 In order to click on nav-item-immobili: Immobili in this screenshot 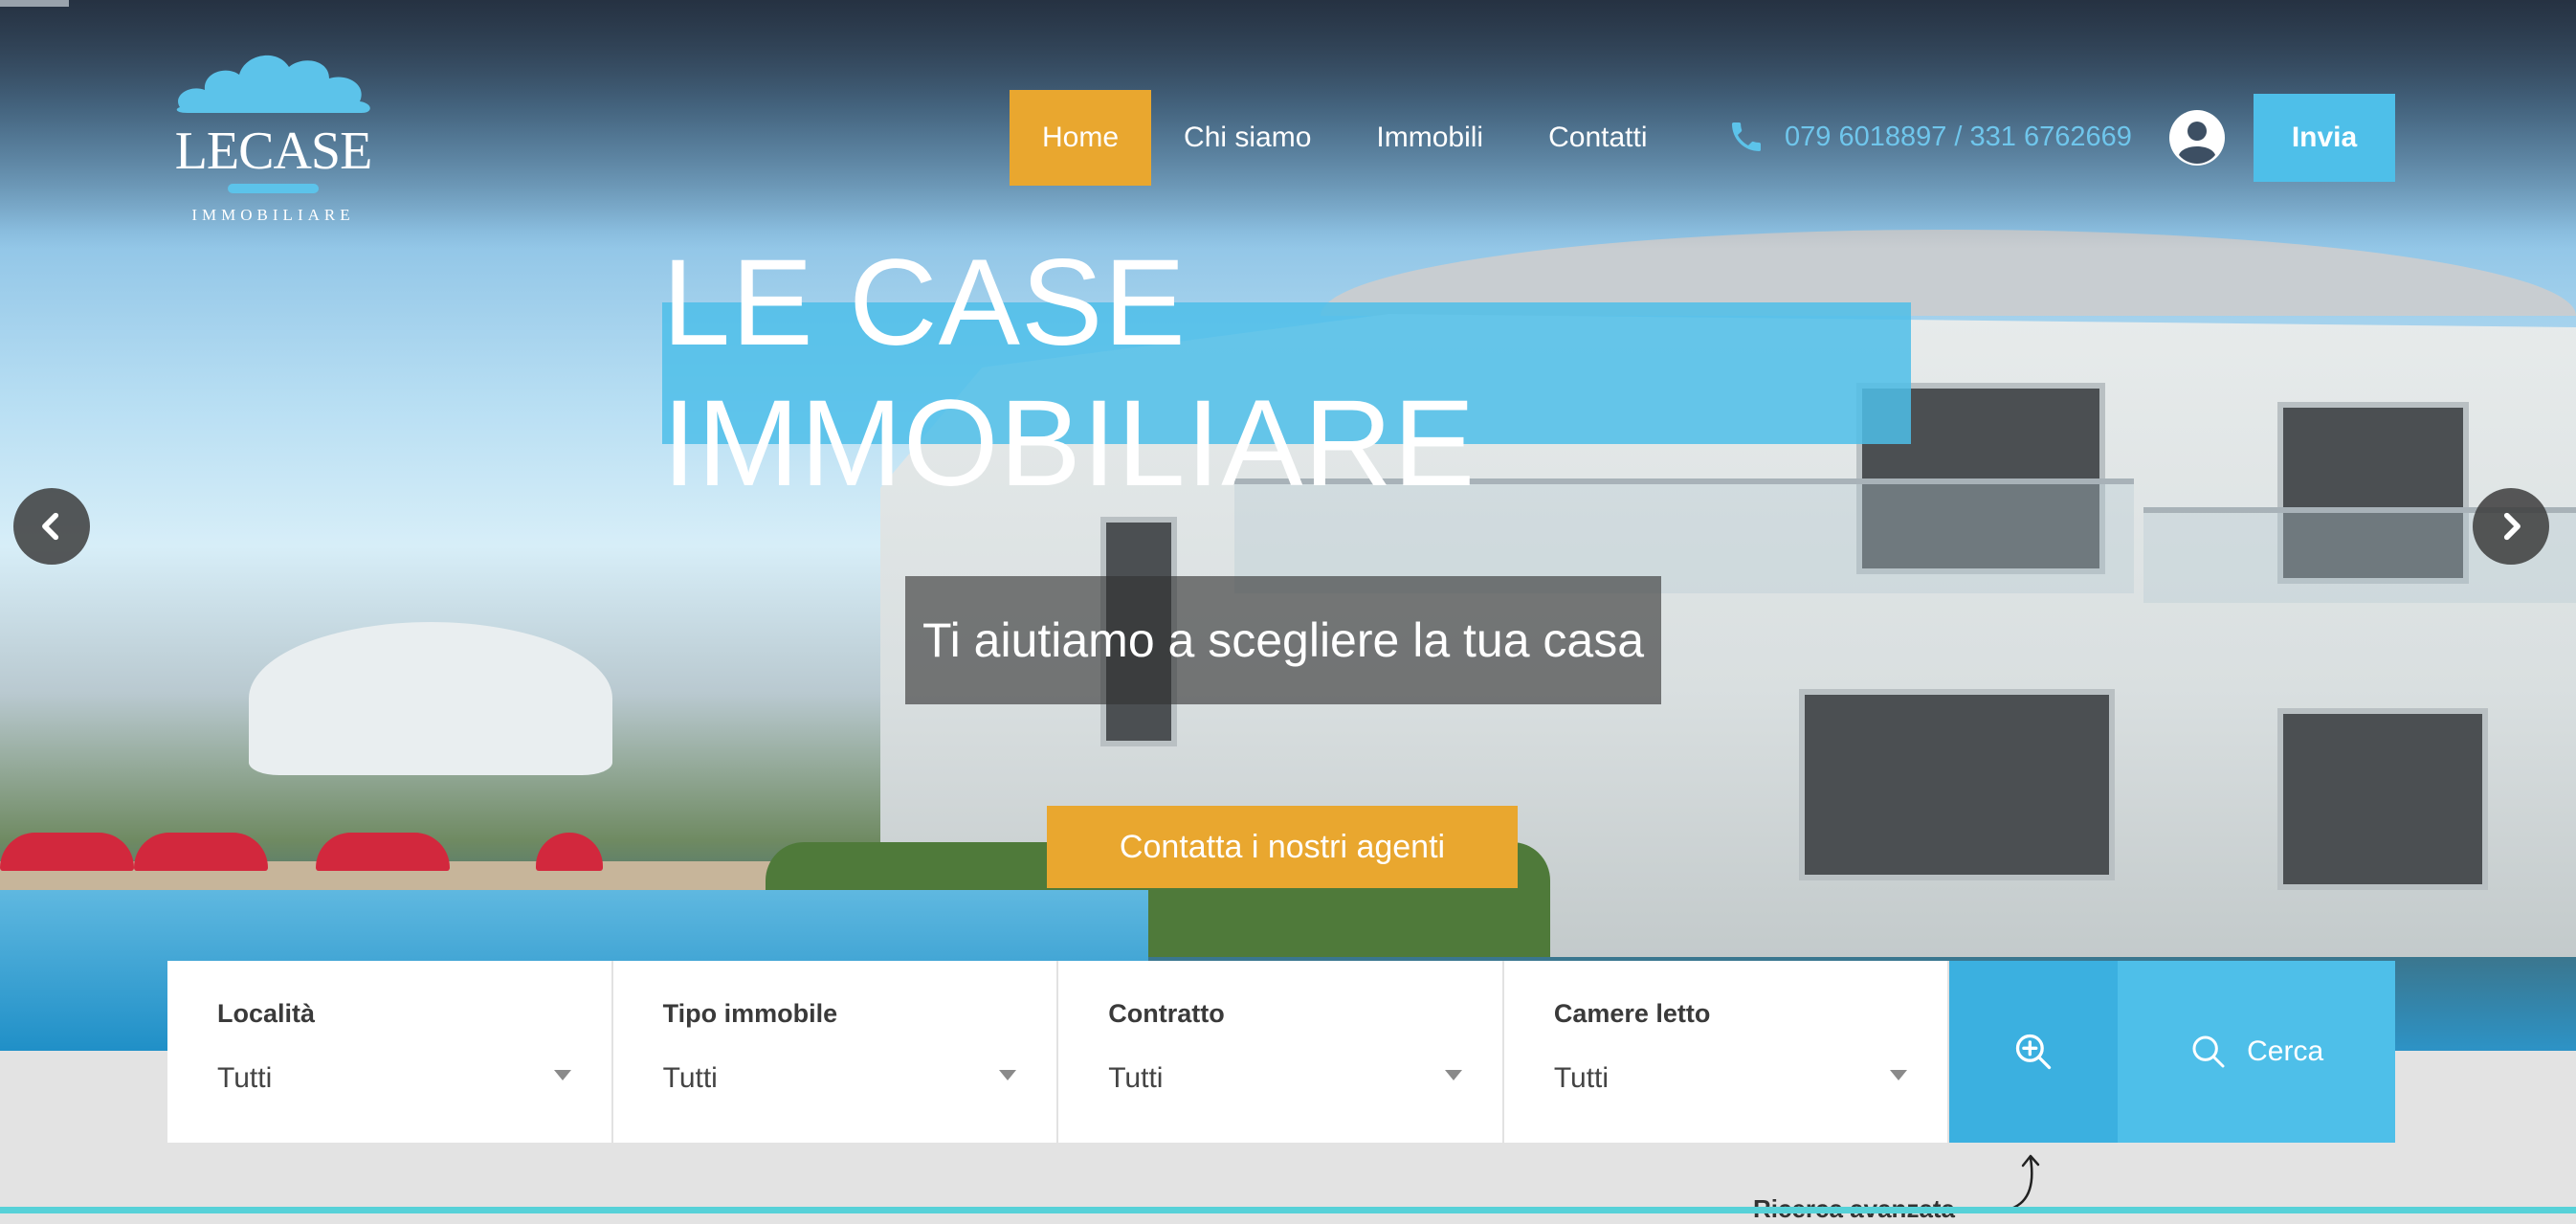, I will do `click(1430, 138)`.